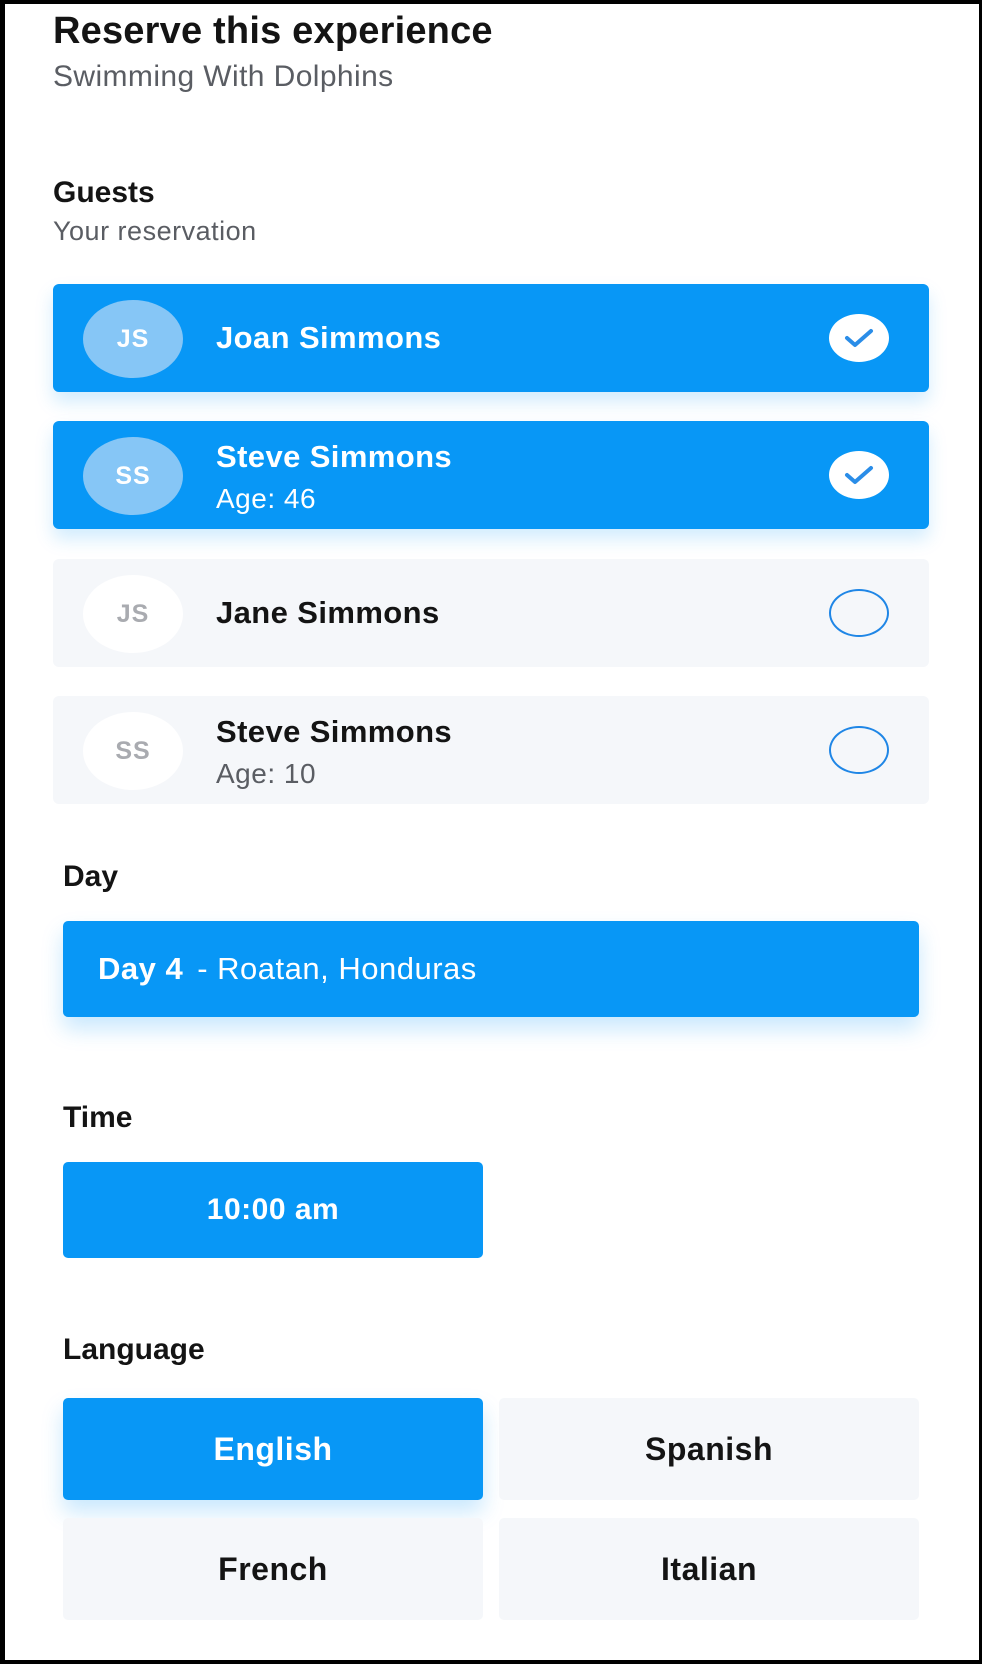 The width and height of the screenshot is (982, 1664). Describe the element at coordinates (273, 1210) in the screenshot. I see `time-option-button: 10:00 am` at that location.